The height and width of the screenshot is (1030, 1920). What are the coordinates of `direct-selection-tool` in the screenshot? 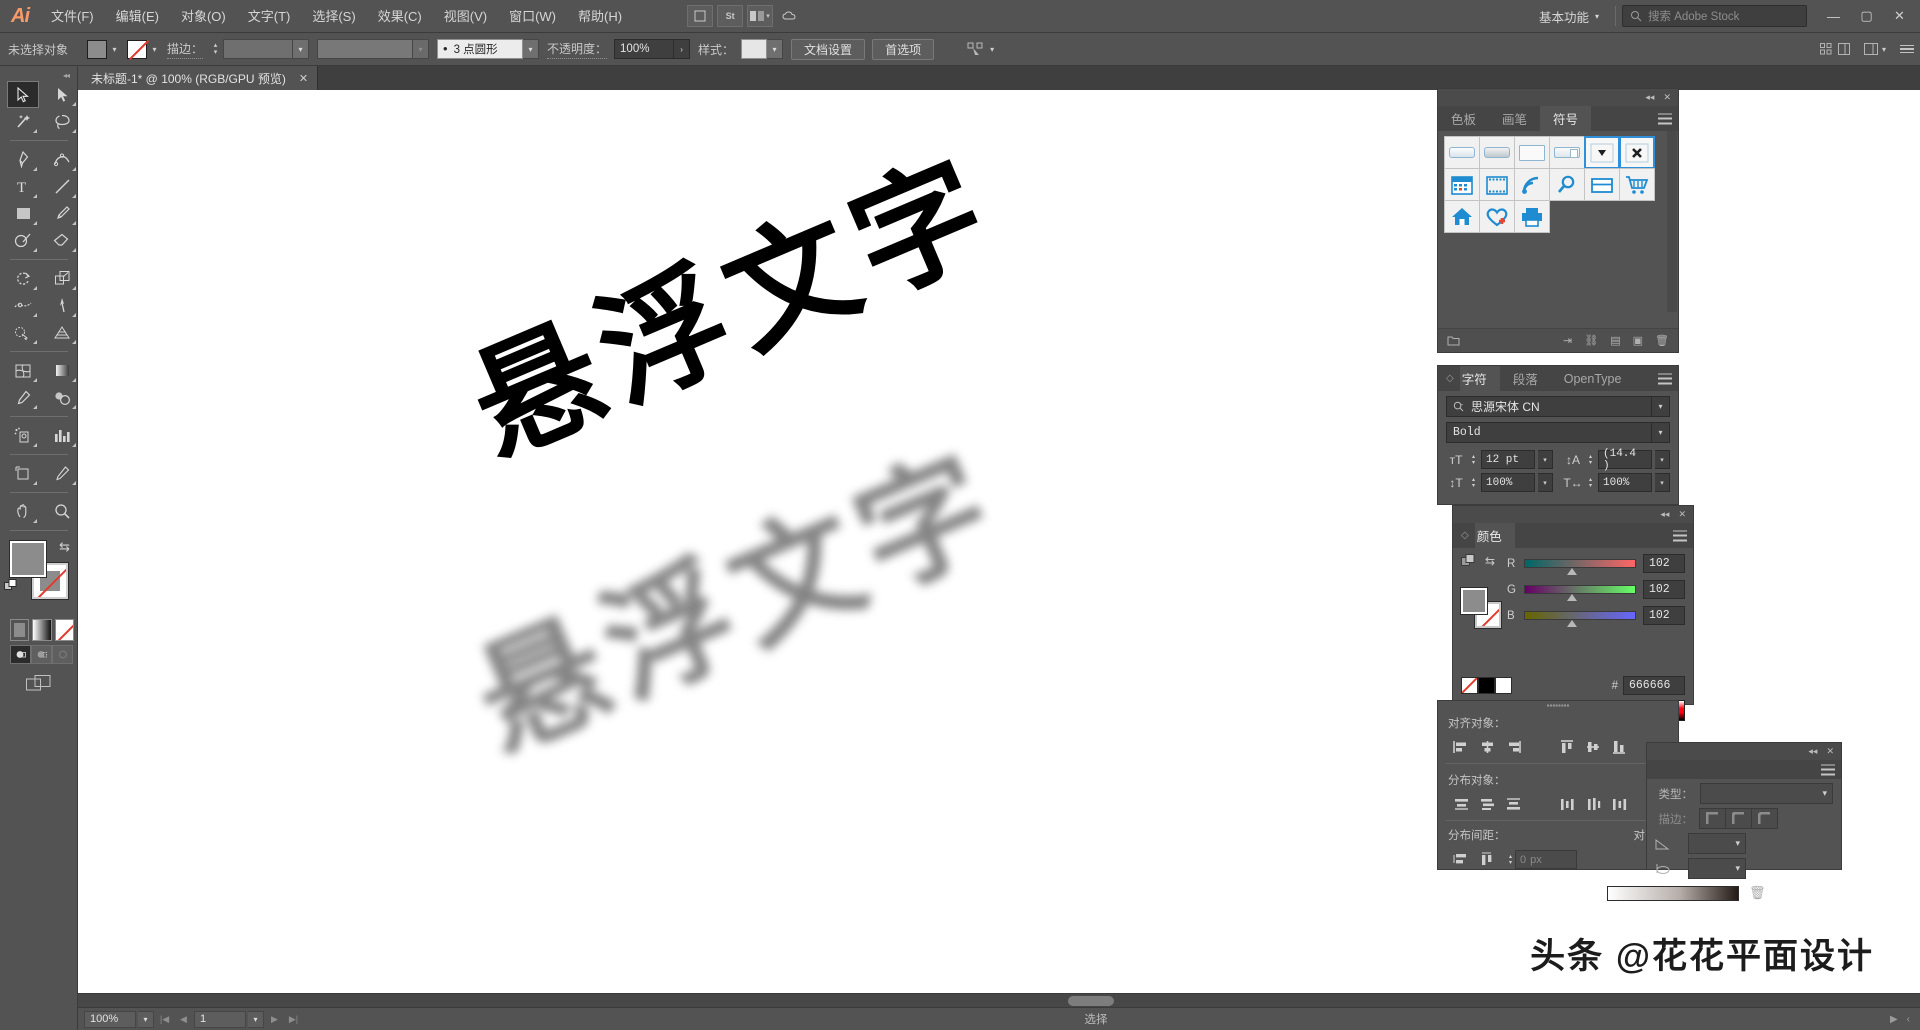 It's located at (62, 94).